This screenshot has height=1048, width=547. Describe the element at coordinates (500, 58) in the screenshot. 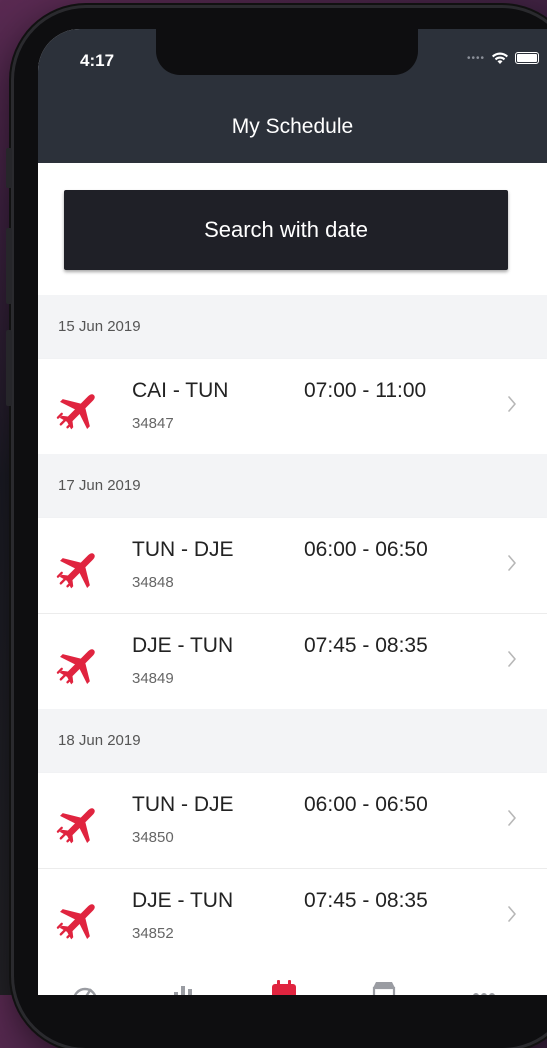

I see `wifi-icon` at that location.